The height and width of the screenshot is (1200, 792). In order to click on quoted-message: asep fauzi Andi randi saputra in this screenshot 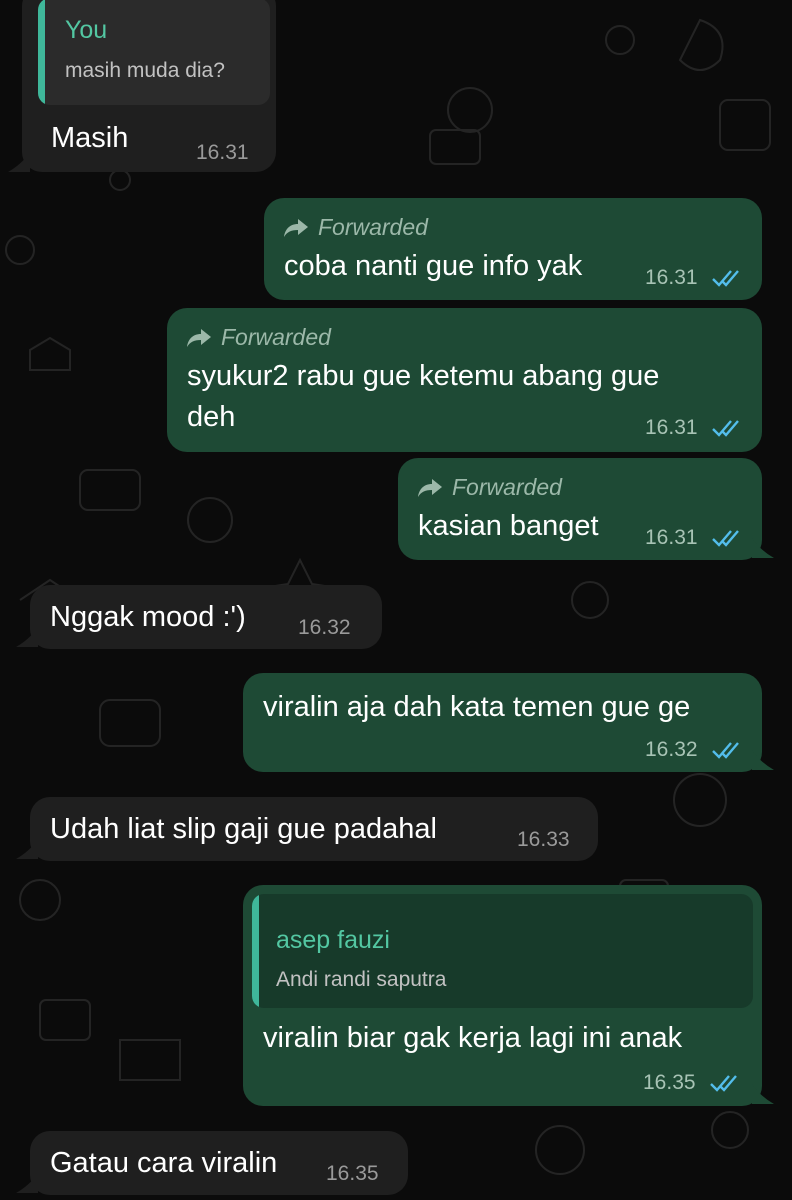, I will do `click(502, 951)`.